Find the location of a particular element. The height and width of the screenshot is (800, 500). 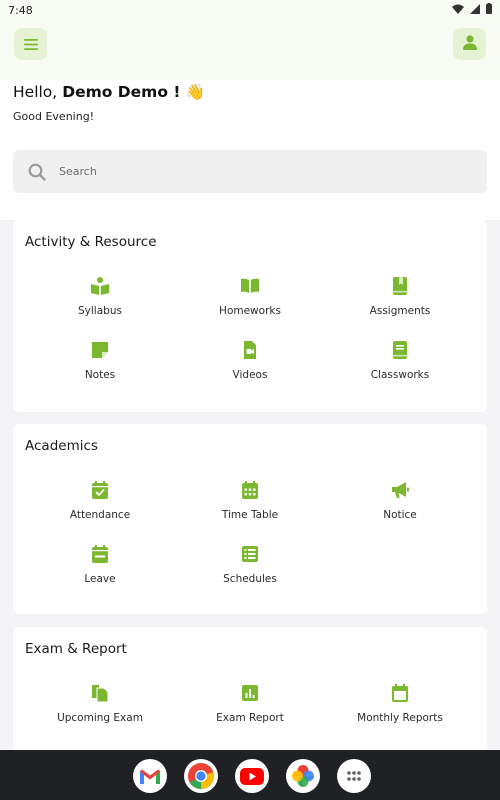

tile-label: Notes is located at coordinates (100, 375).